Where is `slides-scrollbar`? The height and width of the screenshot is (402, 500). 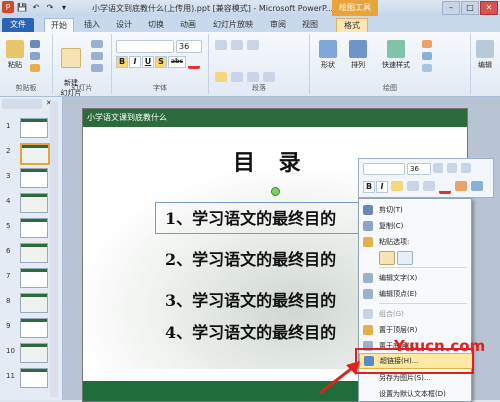
slides-scrollbar is located at coordinates (54, 249).